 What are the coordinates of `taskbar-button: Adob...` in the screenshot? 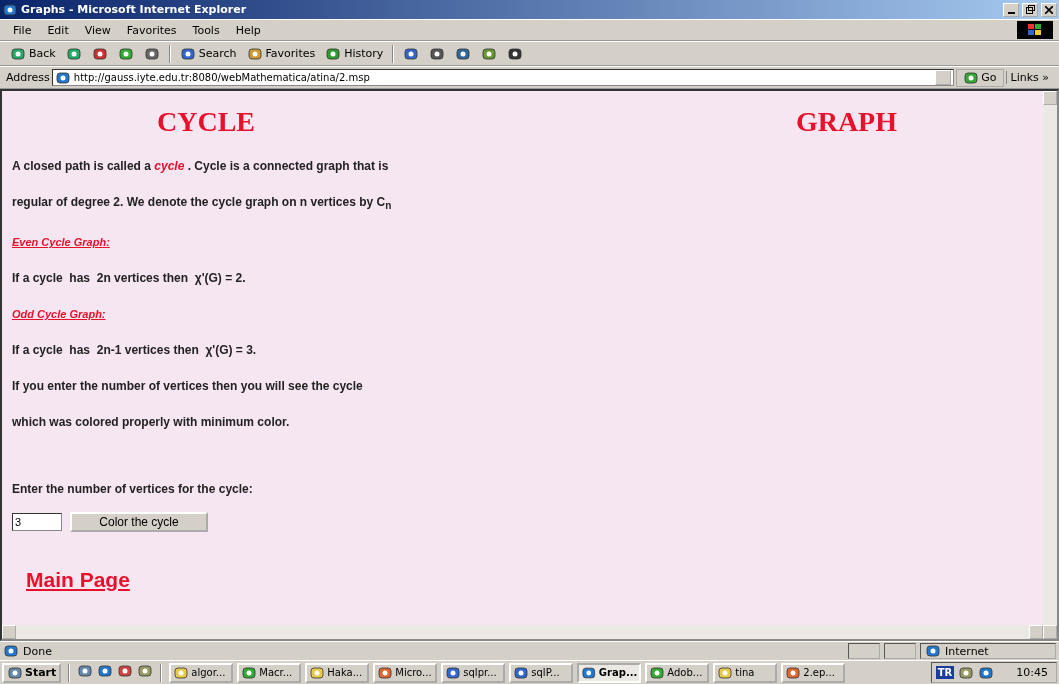 It's located at (677, 672).